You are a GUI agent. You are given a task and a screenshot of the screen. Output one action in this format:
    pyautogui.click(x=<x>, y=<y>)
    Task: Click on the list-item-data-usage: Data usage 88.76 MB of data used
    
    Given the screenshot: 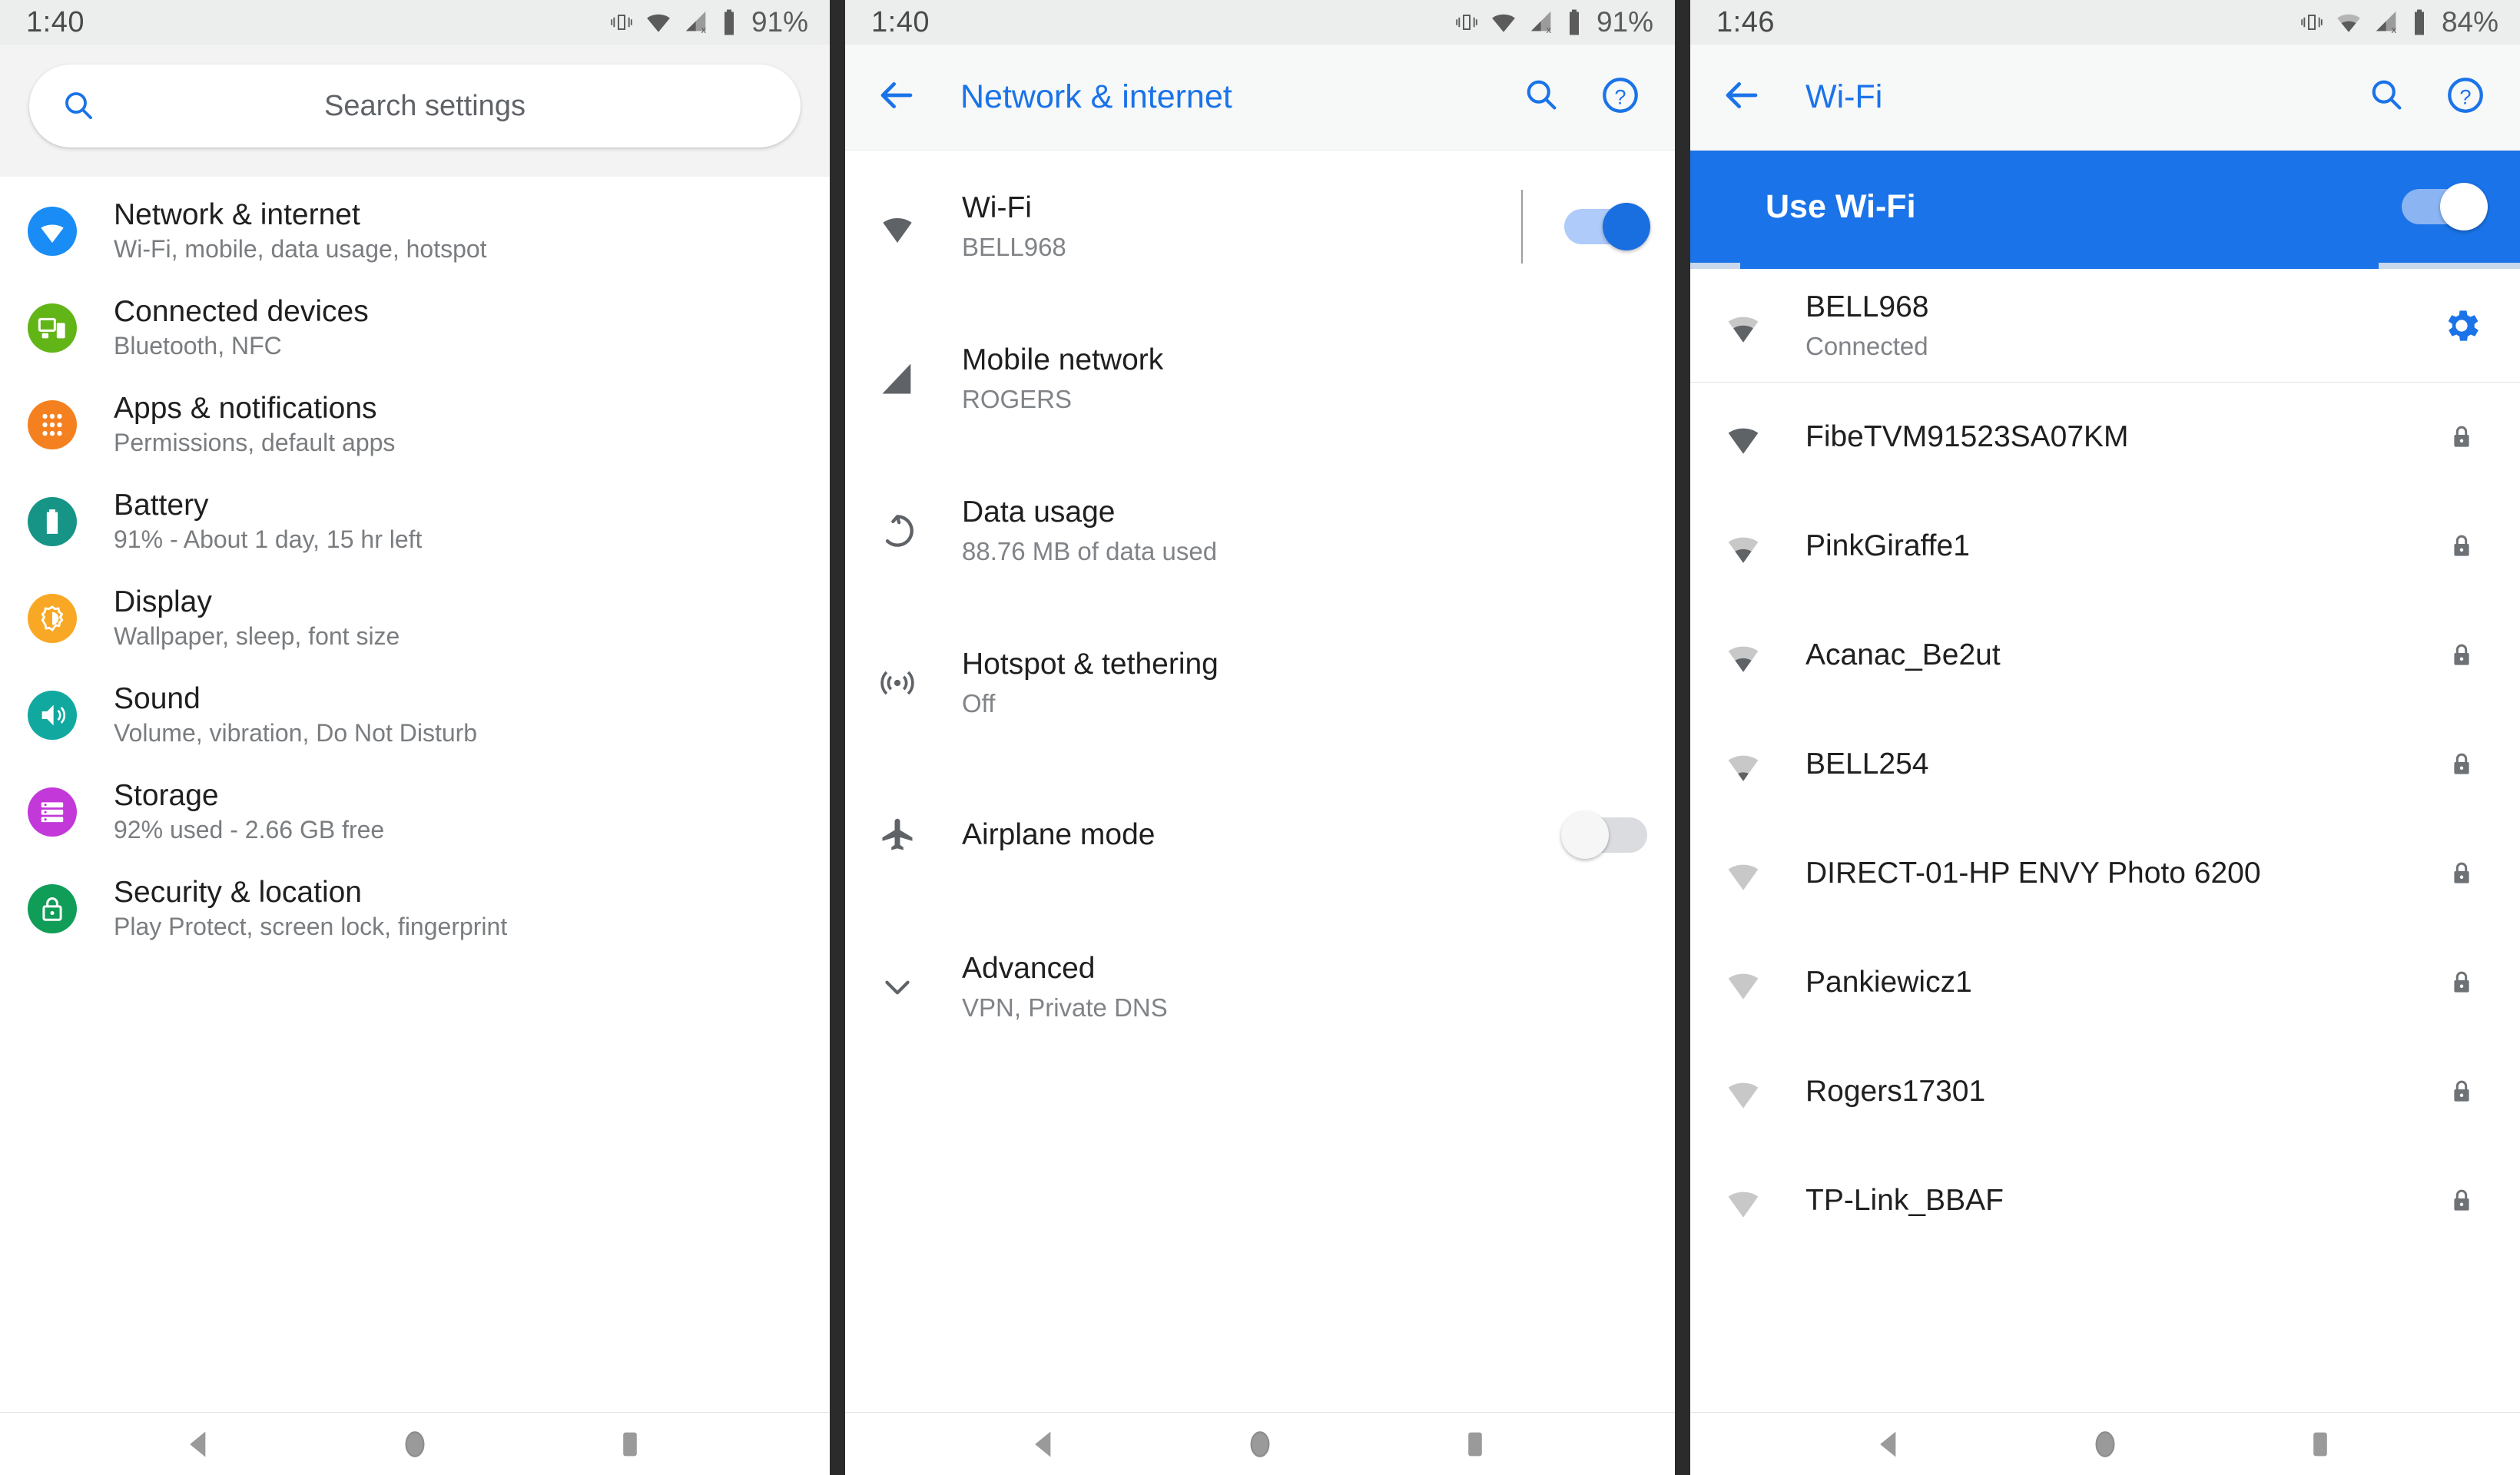 What is the action you would take?
    pyautogui.click(x=1260, y=531)
    